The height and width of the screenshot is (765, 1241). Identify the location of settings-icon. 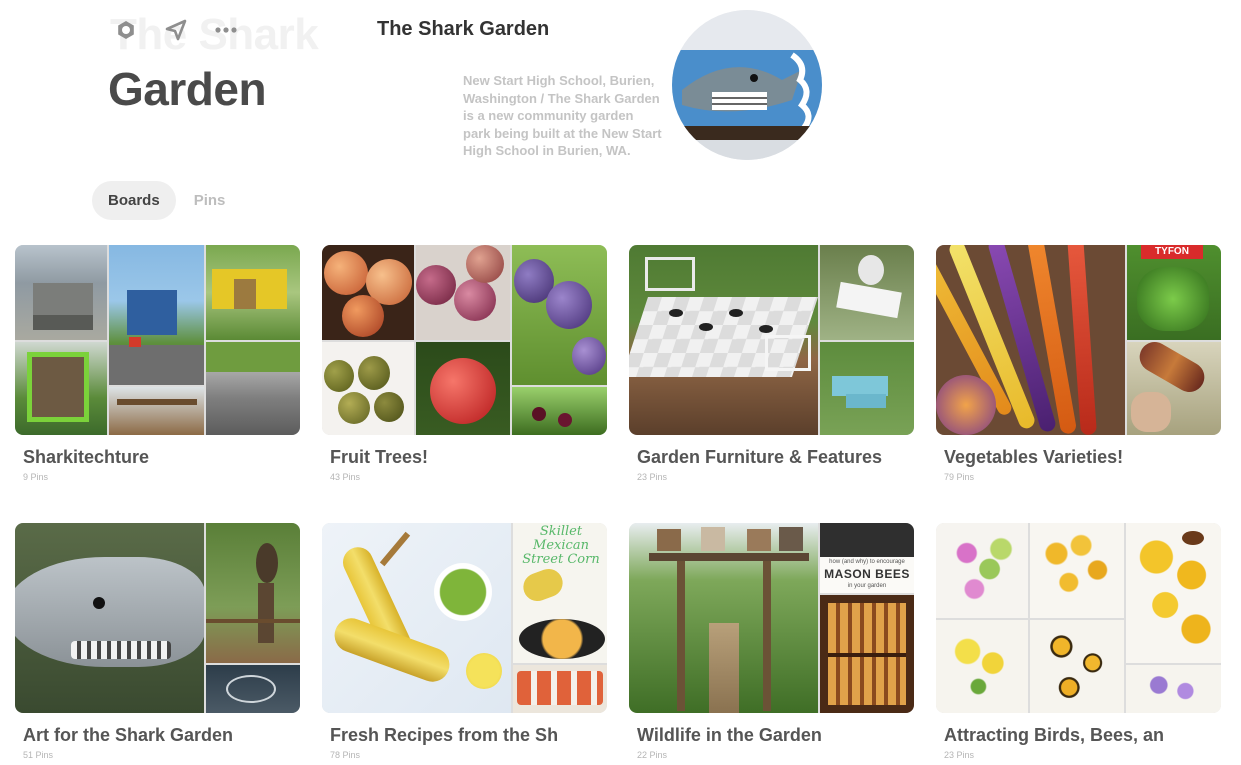
(126, 30).